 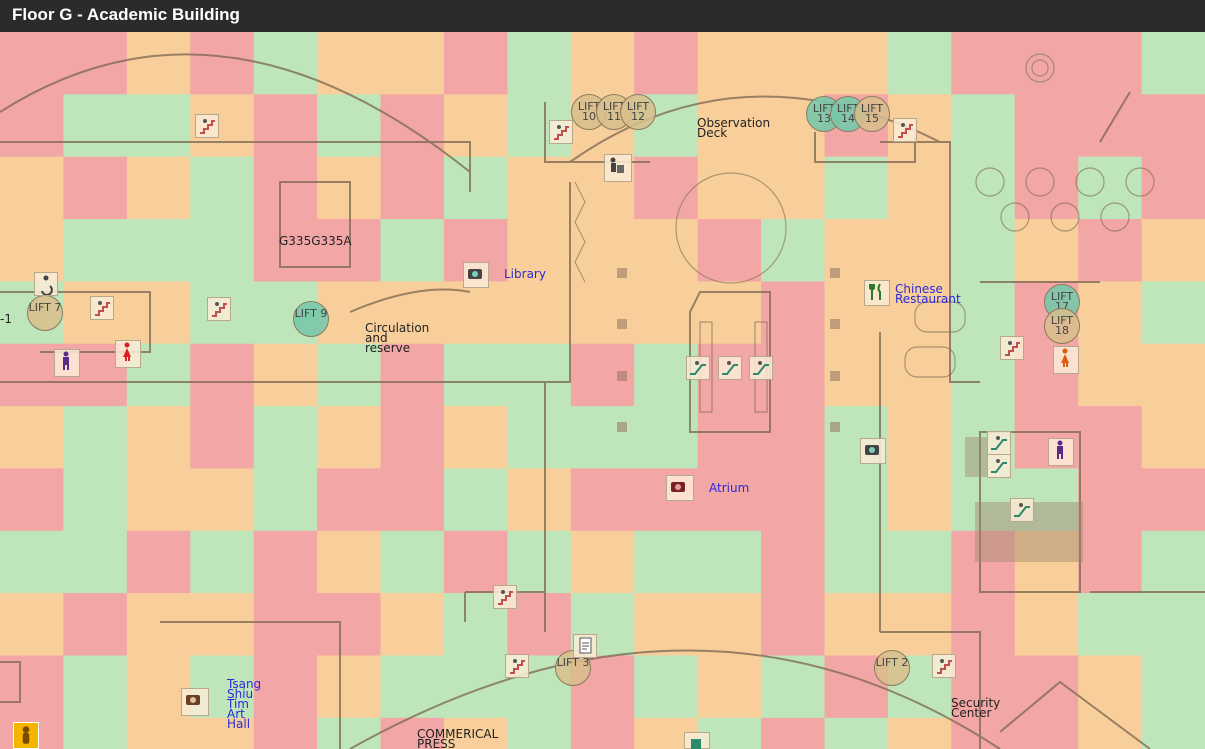 What do you see at coordinates (525, 274) in the screenshot?
I see `room-library: Library` at bounding box center [525, 274].